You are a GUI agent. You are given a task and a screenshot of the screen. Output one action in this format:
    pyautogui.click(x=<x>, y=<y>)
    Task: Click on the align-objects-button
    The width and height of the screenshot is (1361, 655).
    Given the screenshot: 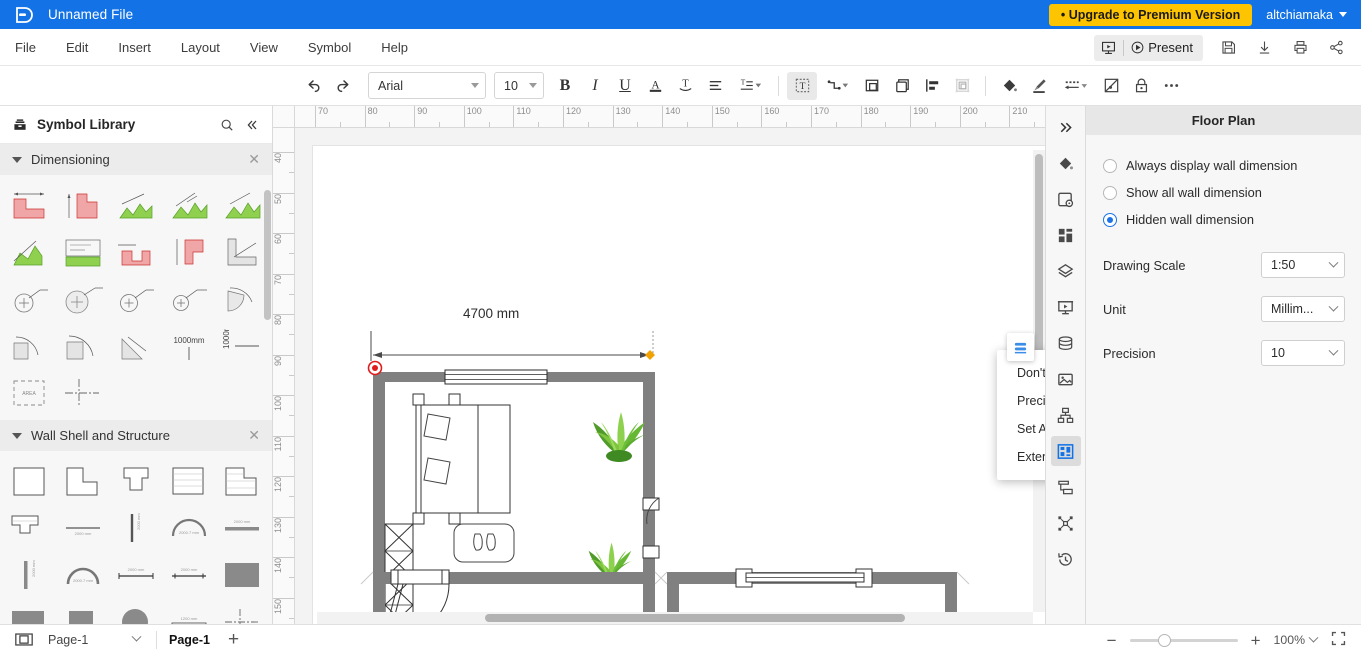 What is the action you would take?
    pyautogui.click(x=932, y=86)
    